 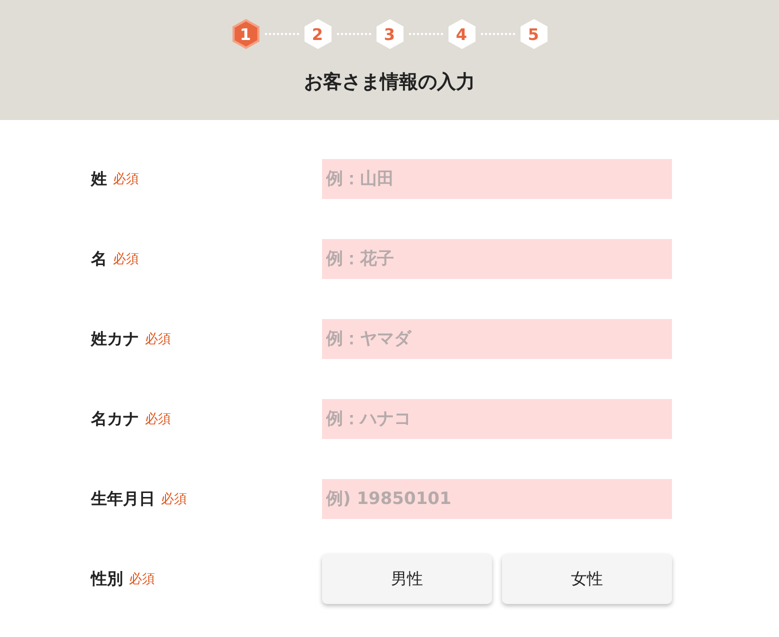 What do you see at coordinates (115, 339) in the screenshot?
I see `field-label: 姓カナ` at bounding box center [115, 339].